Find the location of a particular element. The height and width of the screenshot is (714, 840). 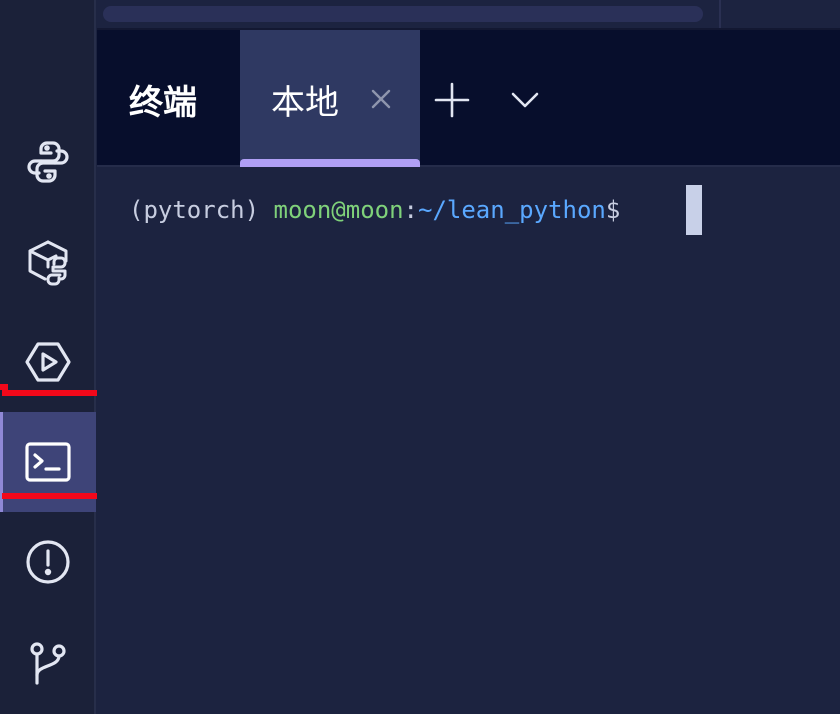

divider is located at coordinates (720, 14).